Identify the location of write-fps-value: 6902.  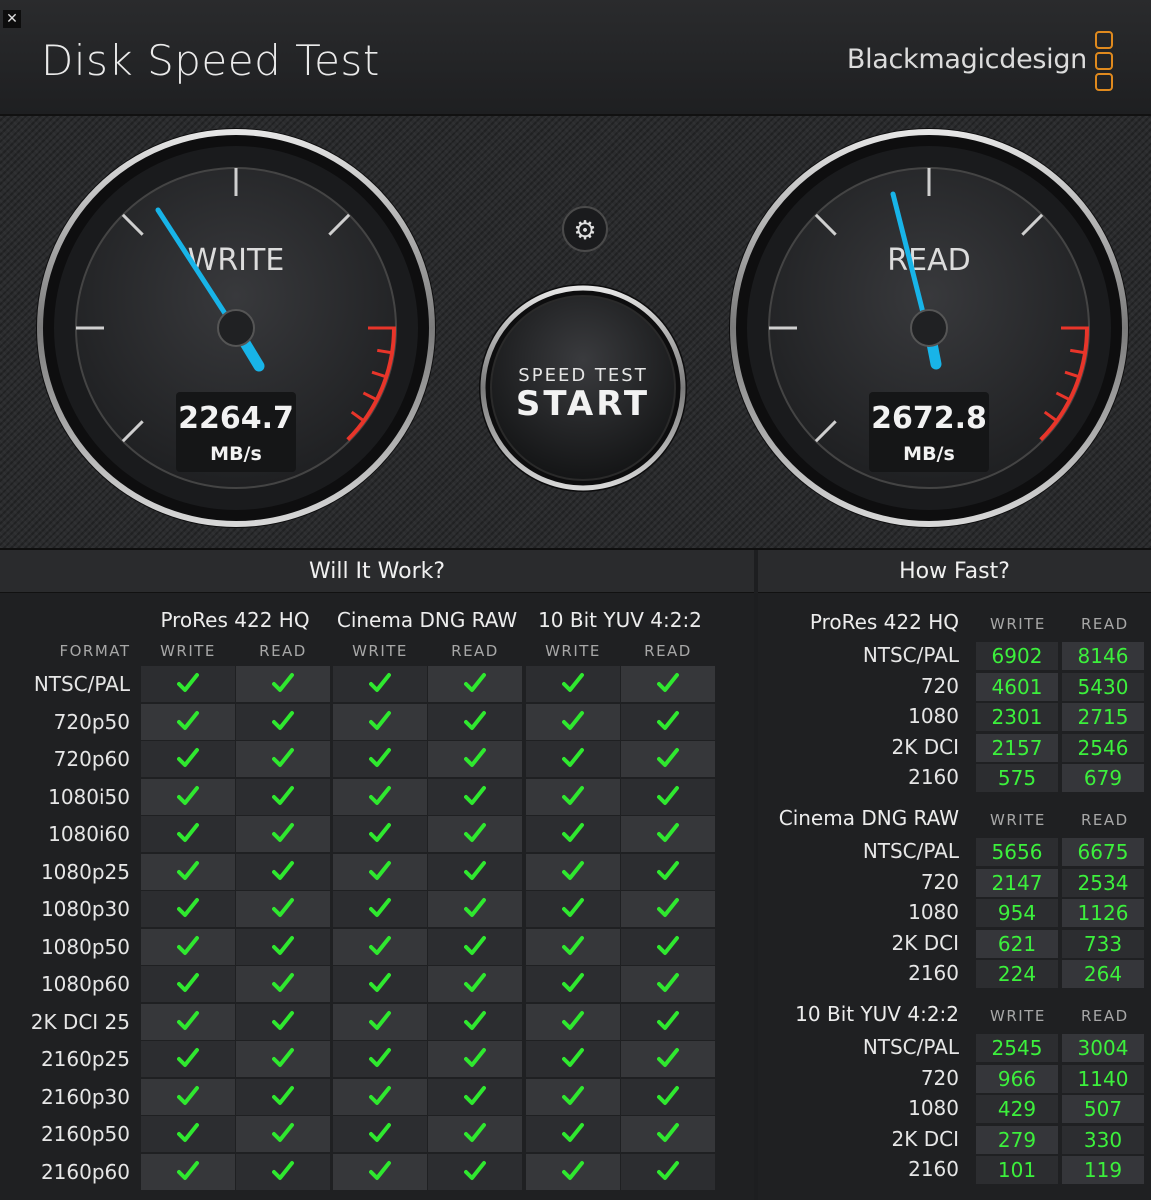
(1017, 656).